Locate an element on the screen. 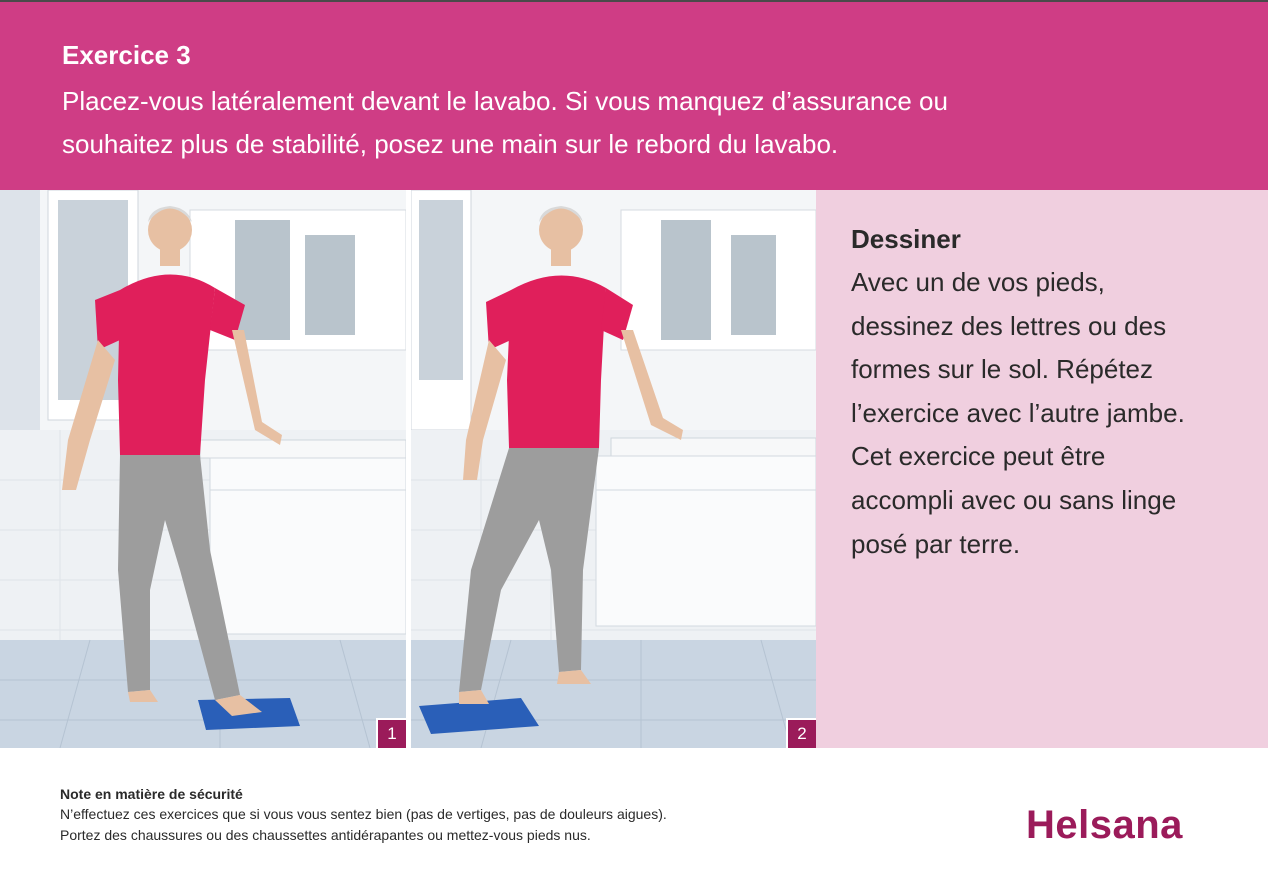 Image resolution: width=1268 pixels, height=894 pixels. description-line: Cet exercice peut être is located at coordinates (978, 456).